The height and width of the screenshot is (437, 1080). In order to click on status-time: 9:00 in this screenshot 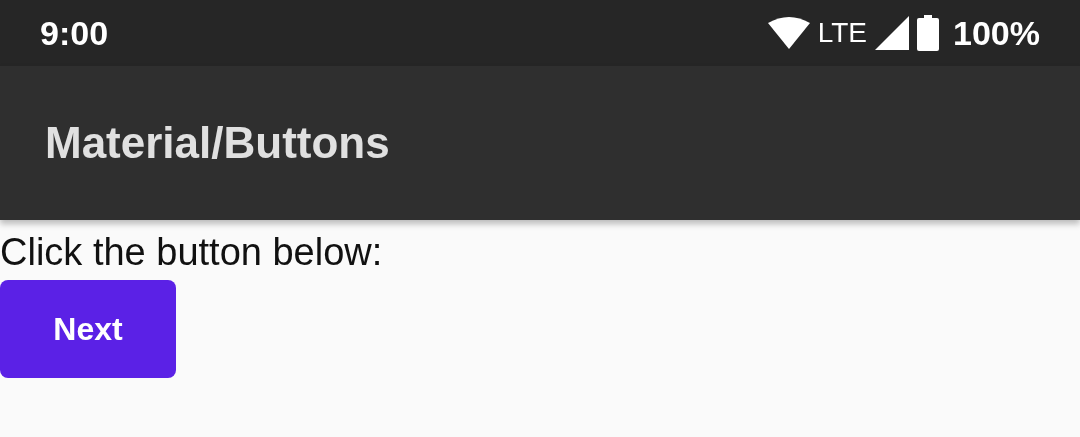, I will do `click(75, 33)`.